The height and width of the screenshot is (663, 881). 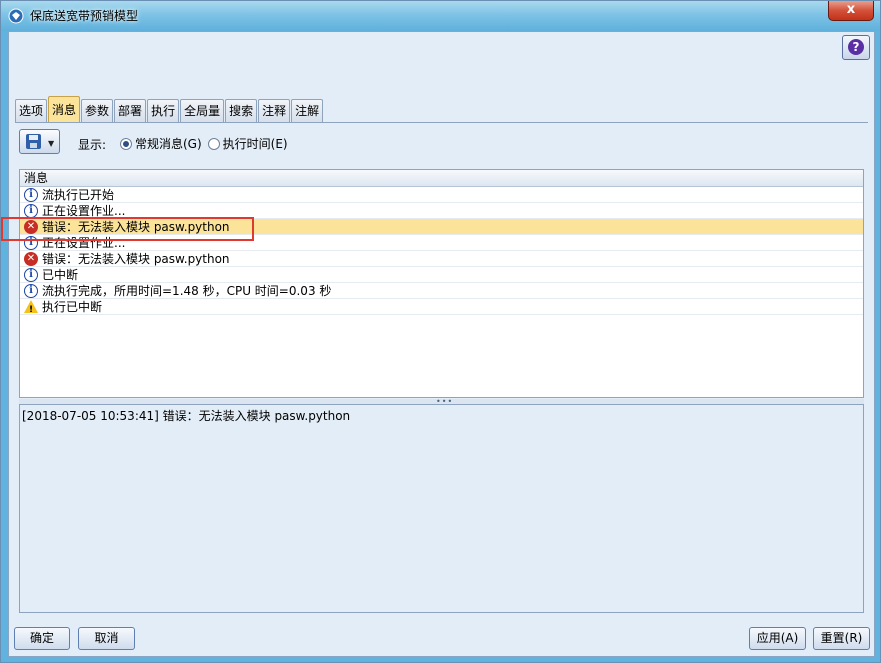 What do you see at coordinates (441, 195) in the screenshot?
I see `list-item: i 流执行已开始` at bounding box center [441, 195].